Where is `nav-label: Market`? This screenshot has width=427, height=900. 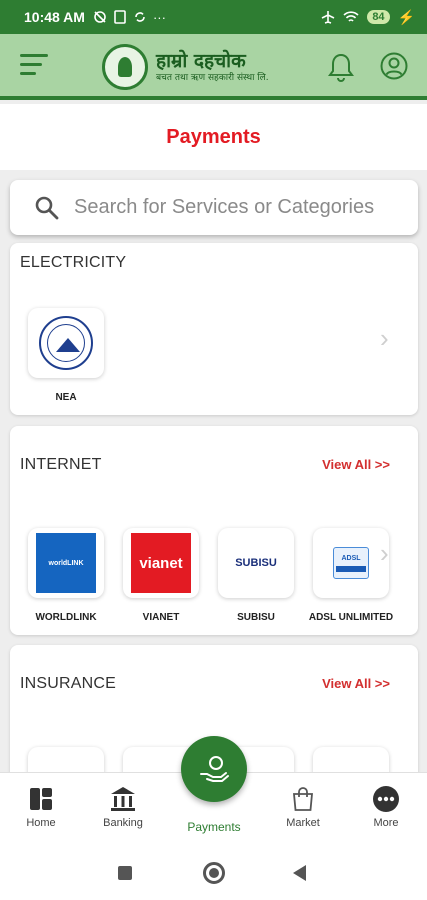
nav-label: Market is located at coordinates (303, 823).